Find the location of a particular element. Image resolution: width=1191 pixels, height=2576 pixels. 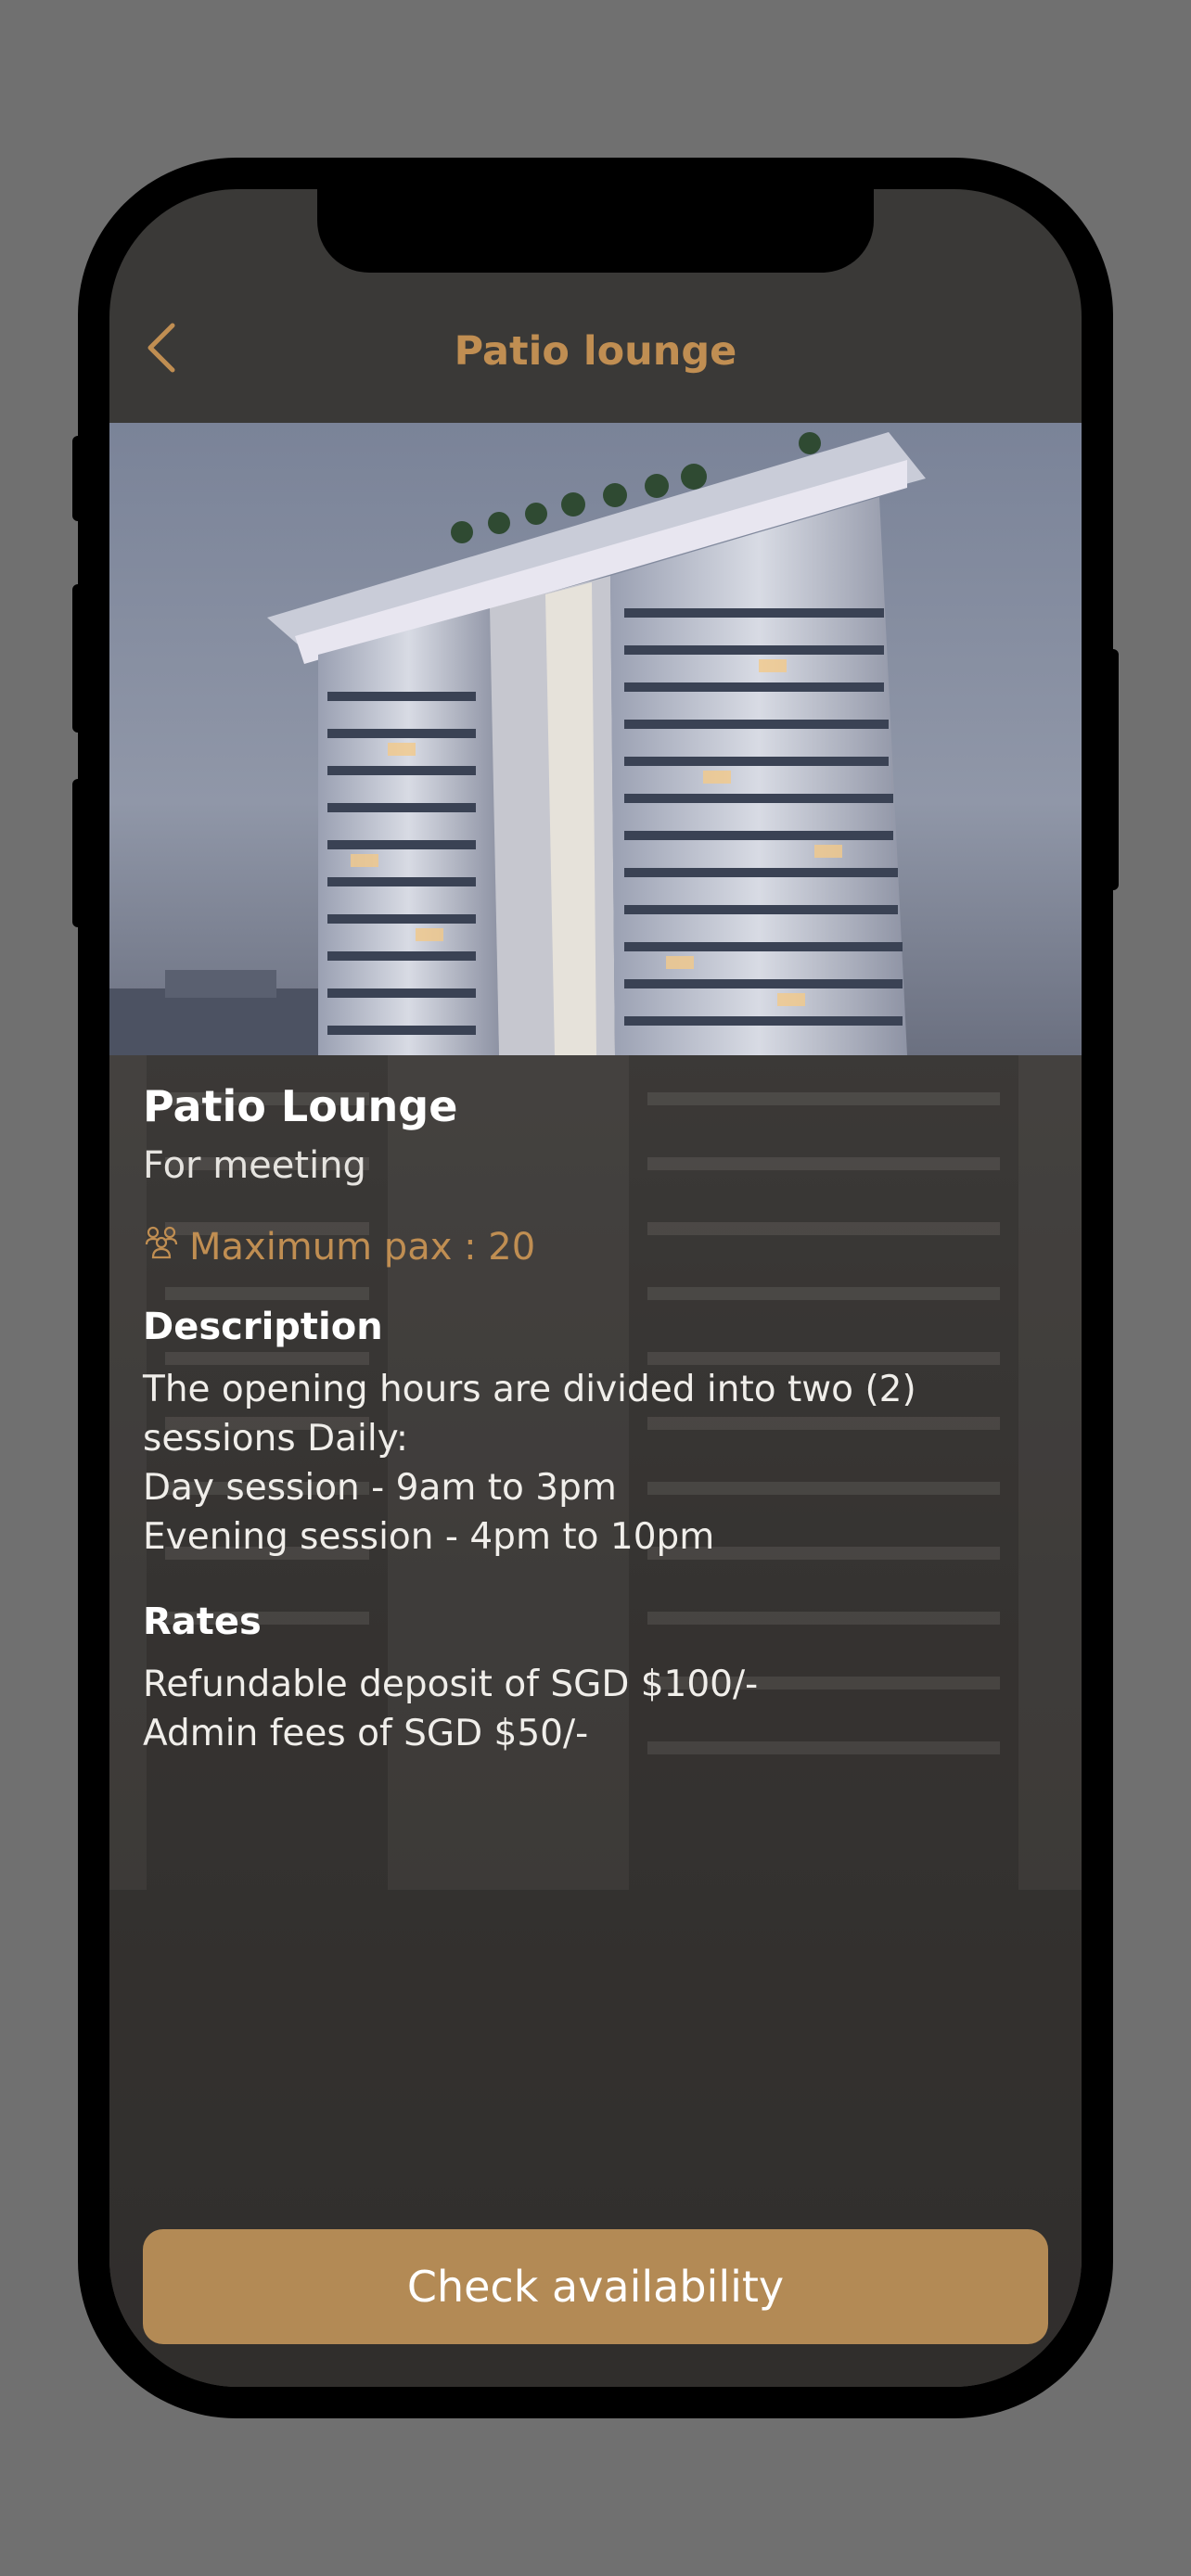

description-heading: Description is located at coordinates (263, 1327).